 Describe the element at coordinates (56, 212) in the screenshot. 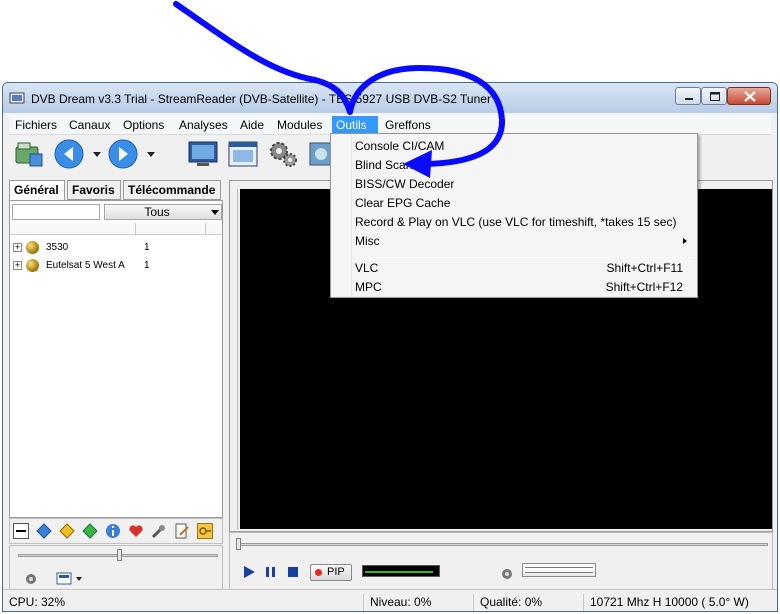

I see `channel-search-input` at that location.